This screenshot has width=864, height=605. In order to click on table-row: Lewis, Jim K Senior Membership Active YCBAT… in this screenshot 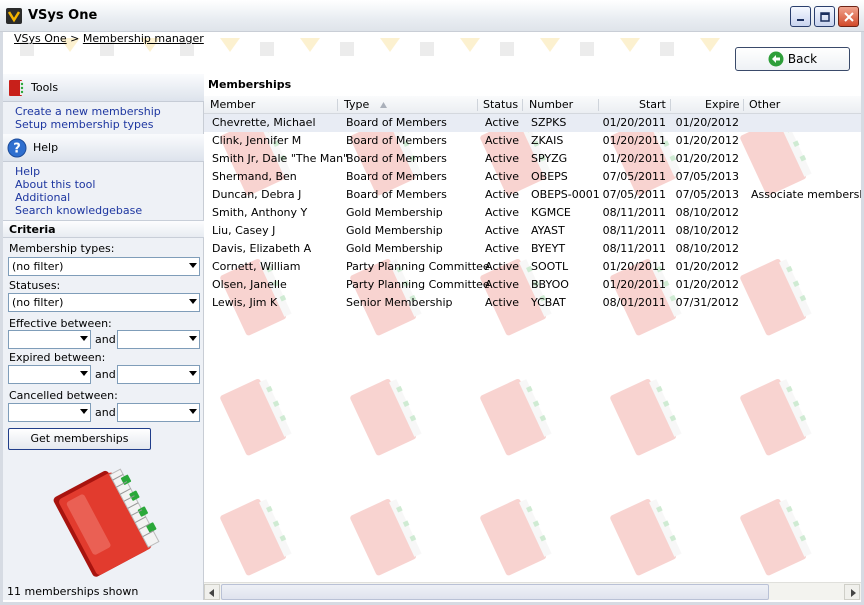, I will do `click(532, 303)`.